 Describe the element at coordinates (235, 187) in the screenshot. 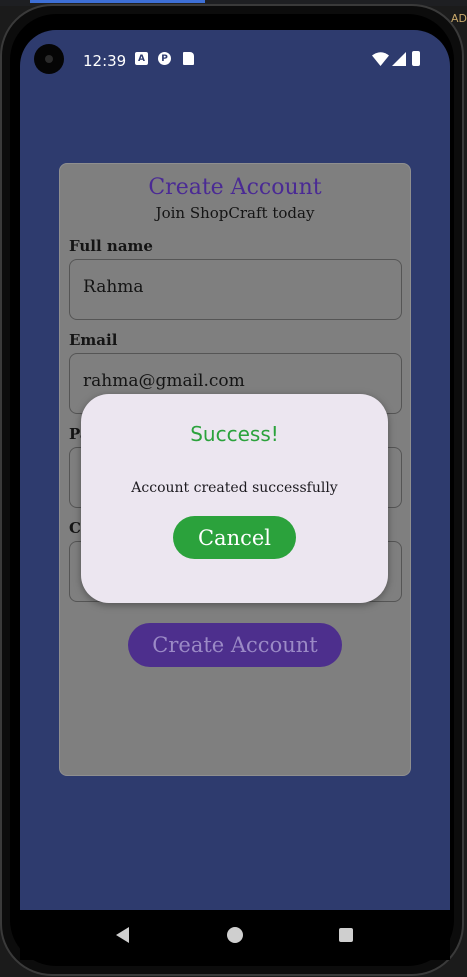

I see `card-title: Create Account` at that location.